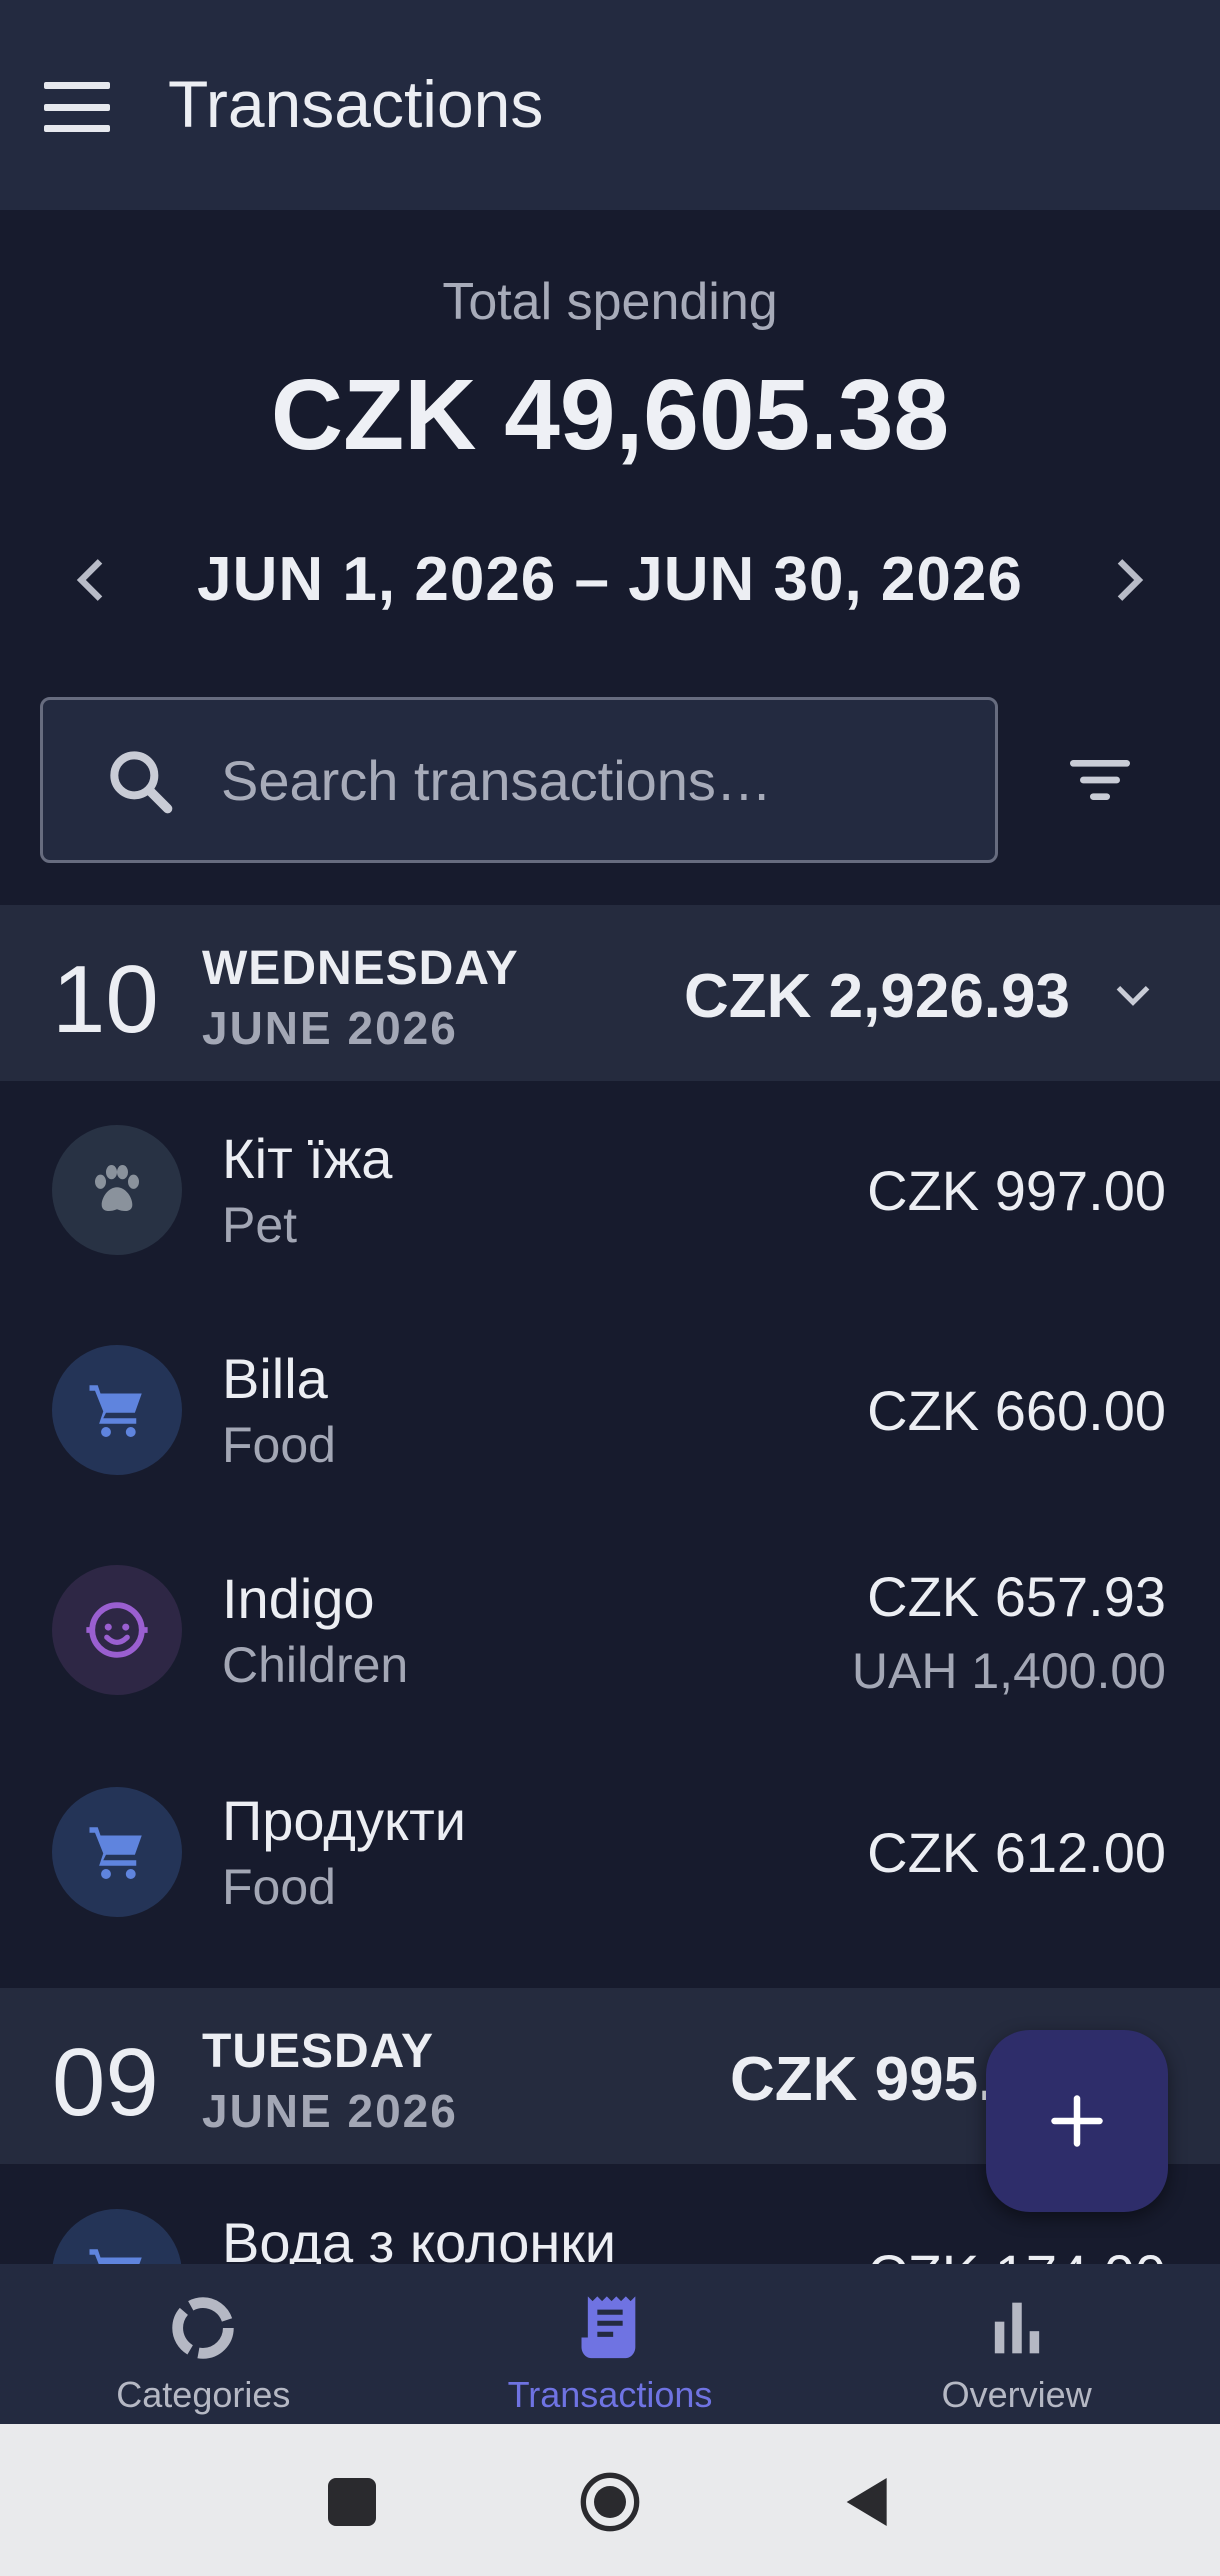 Image resolution: width=1220 pixels, height=2576 pixels. Describe the element at coordinates (344, 1820) in the screenshot. I see `transaction-name: Продукти` at that location.